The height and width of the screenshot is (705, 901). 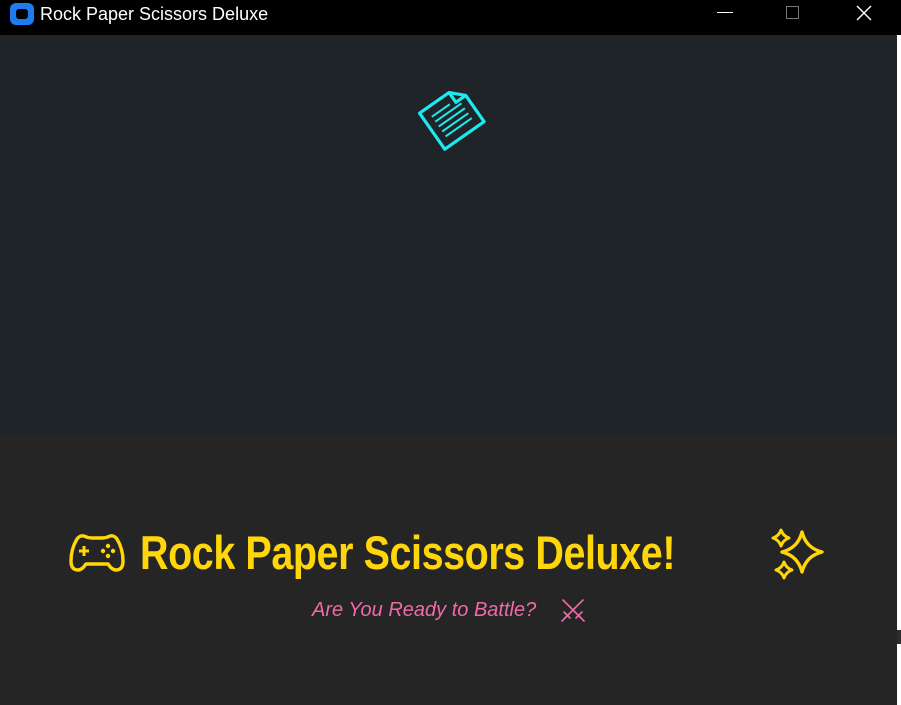 What do you see at coordinates (424, 610) in the screenshot?
I see `subtitle-text: Are You Ready to Battle?` at bounding box center [424, 610].